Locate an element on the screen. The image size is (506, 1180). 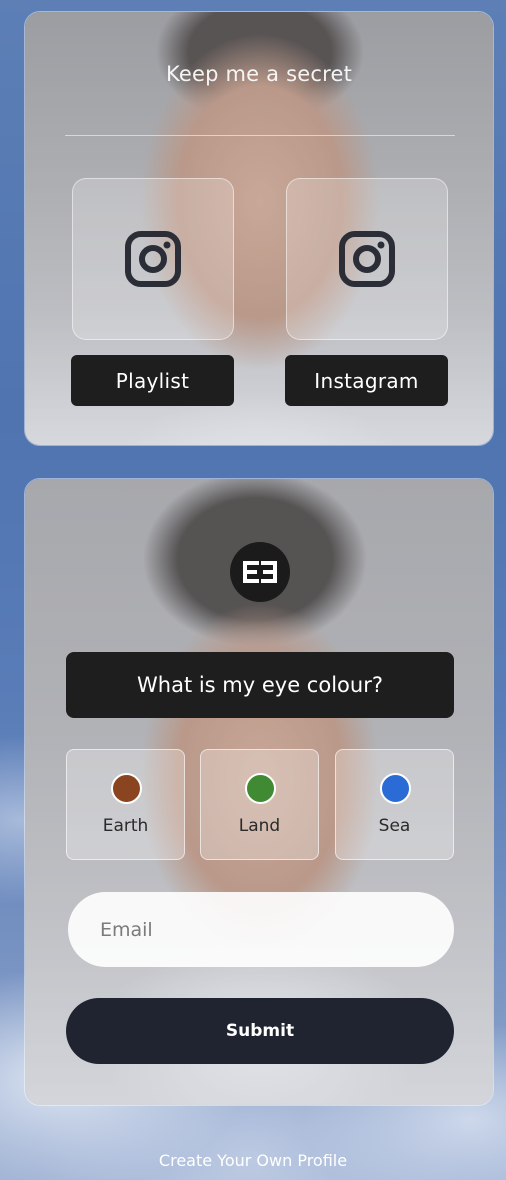
divider is located at coordinates (260, 135).